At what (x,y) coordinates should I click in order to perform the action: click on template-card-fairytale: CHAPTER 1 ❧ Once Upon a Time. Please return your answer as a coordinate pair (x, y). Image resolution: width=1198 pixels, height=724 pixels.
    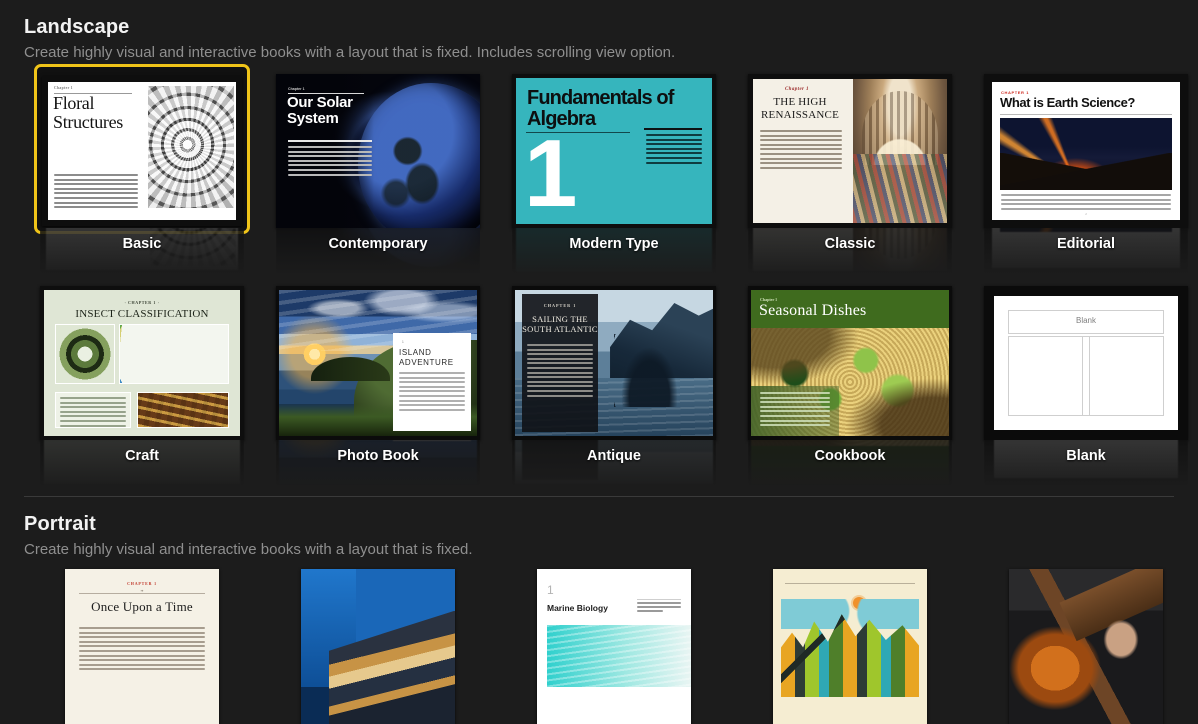
    Looking at the image, I should click on (142, 646).